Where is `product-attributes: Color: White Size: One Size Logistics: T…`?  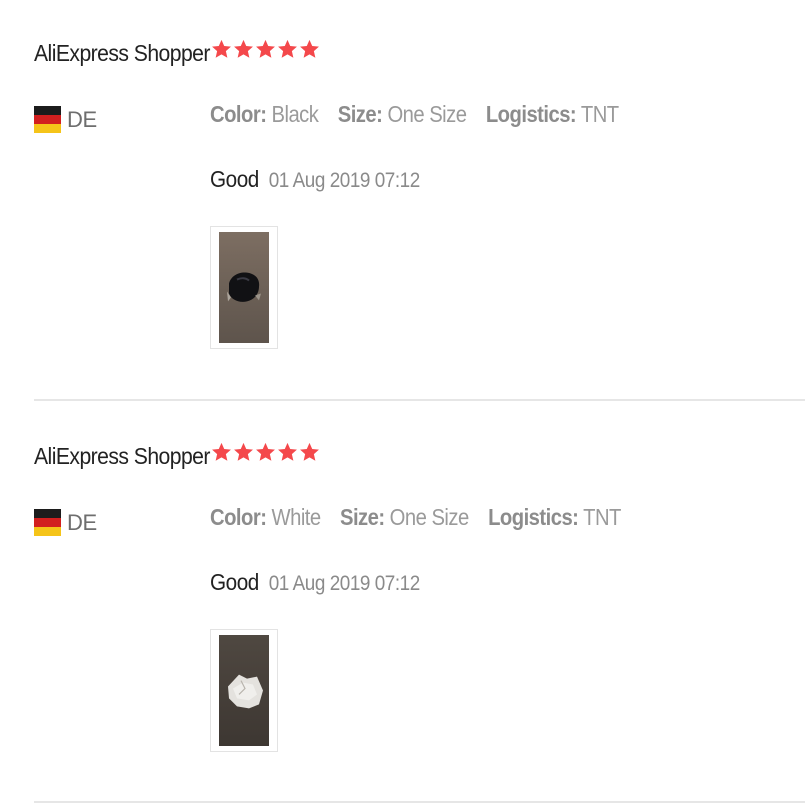
product-attributes: Color: White Size: One Size Logistics: T… is located at coordinates (425, 517).